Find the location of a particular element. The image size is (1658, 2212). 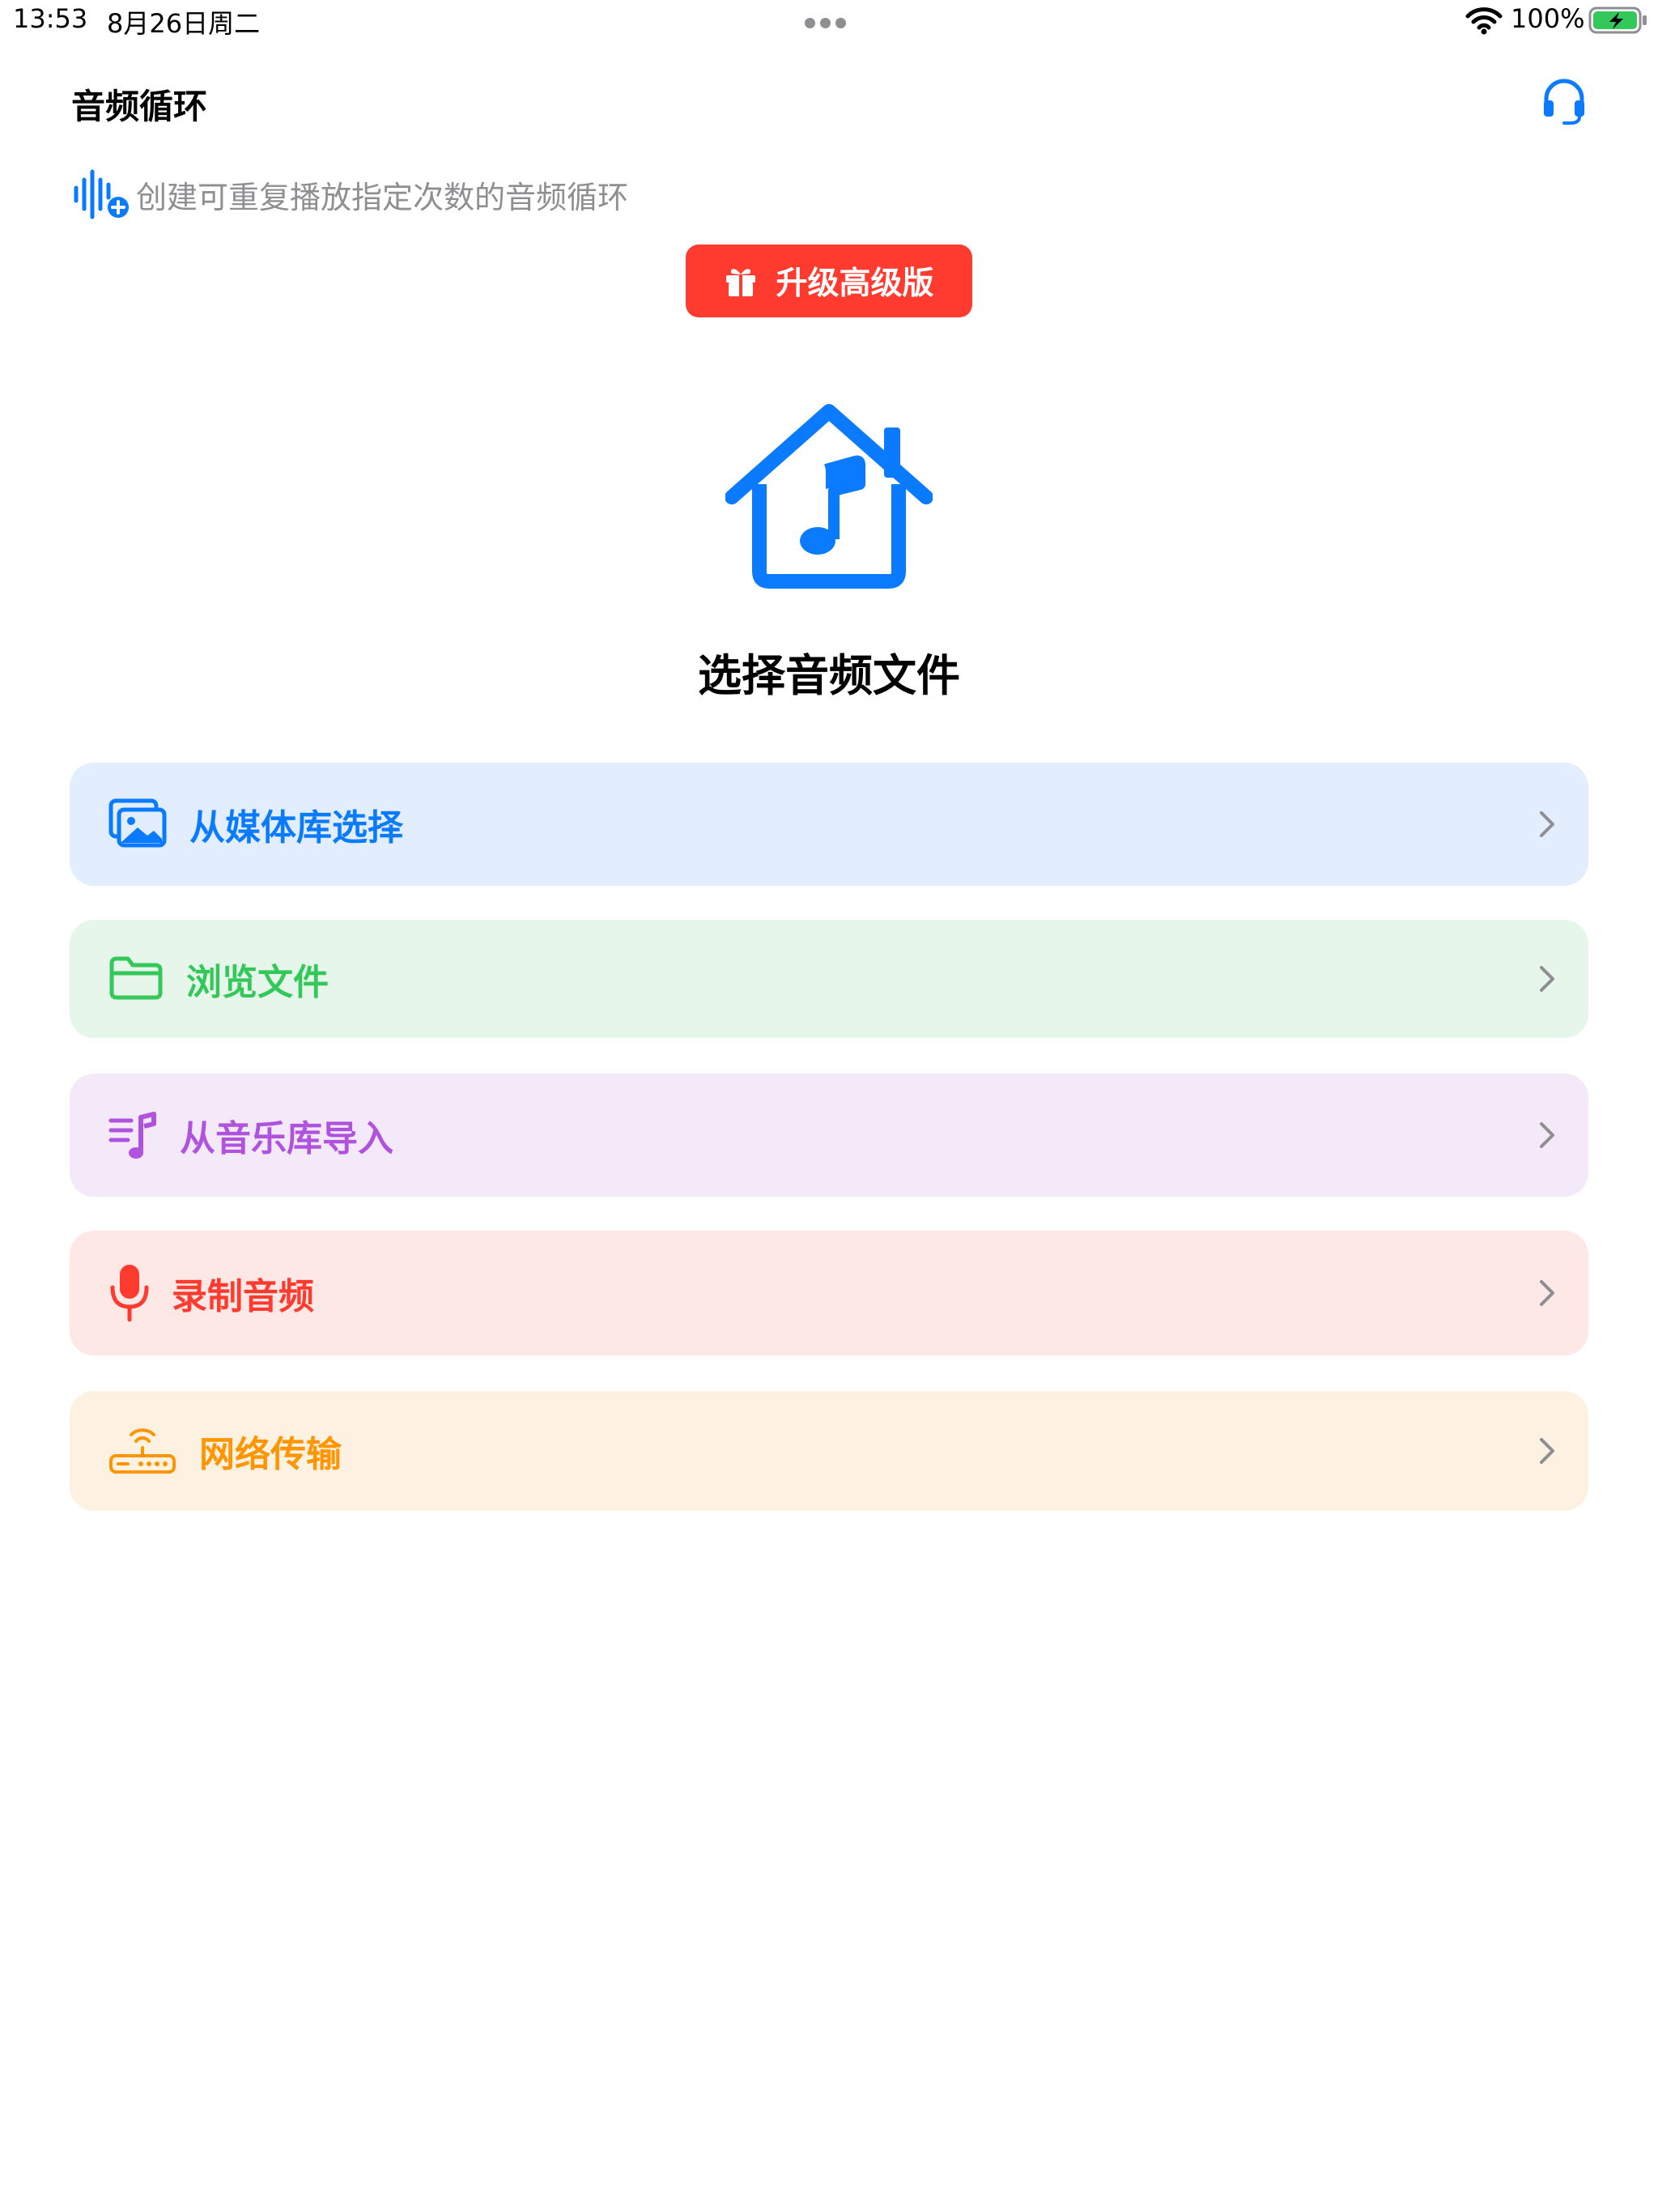

hero-title: 选择音频文件 is located at coordinates (829, 676).